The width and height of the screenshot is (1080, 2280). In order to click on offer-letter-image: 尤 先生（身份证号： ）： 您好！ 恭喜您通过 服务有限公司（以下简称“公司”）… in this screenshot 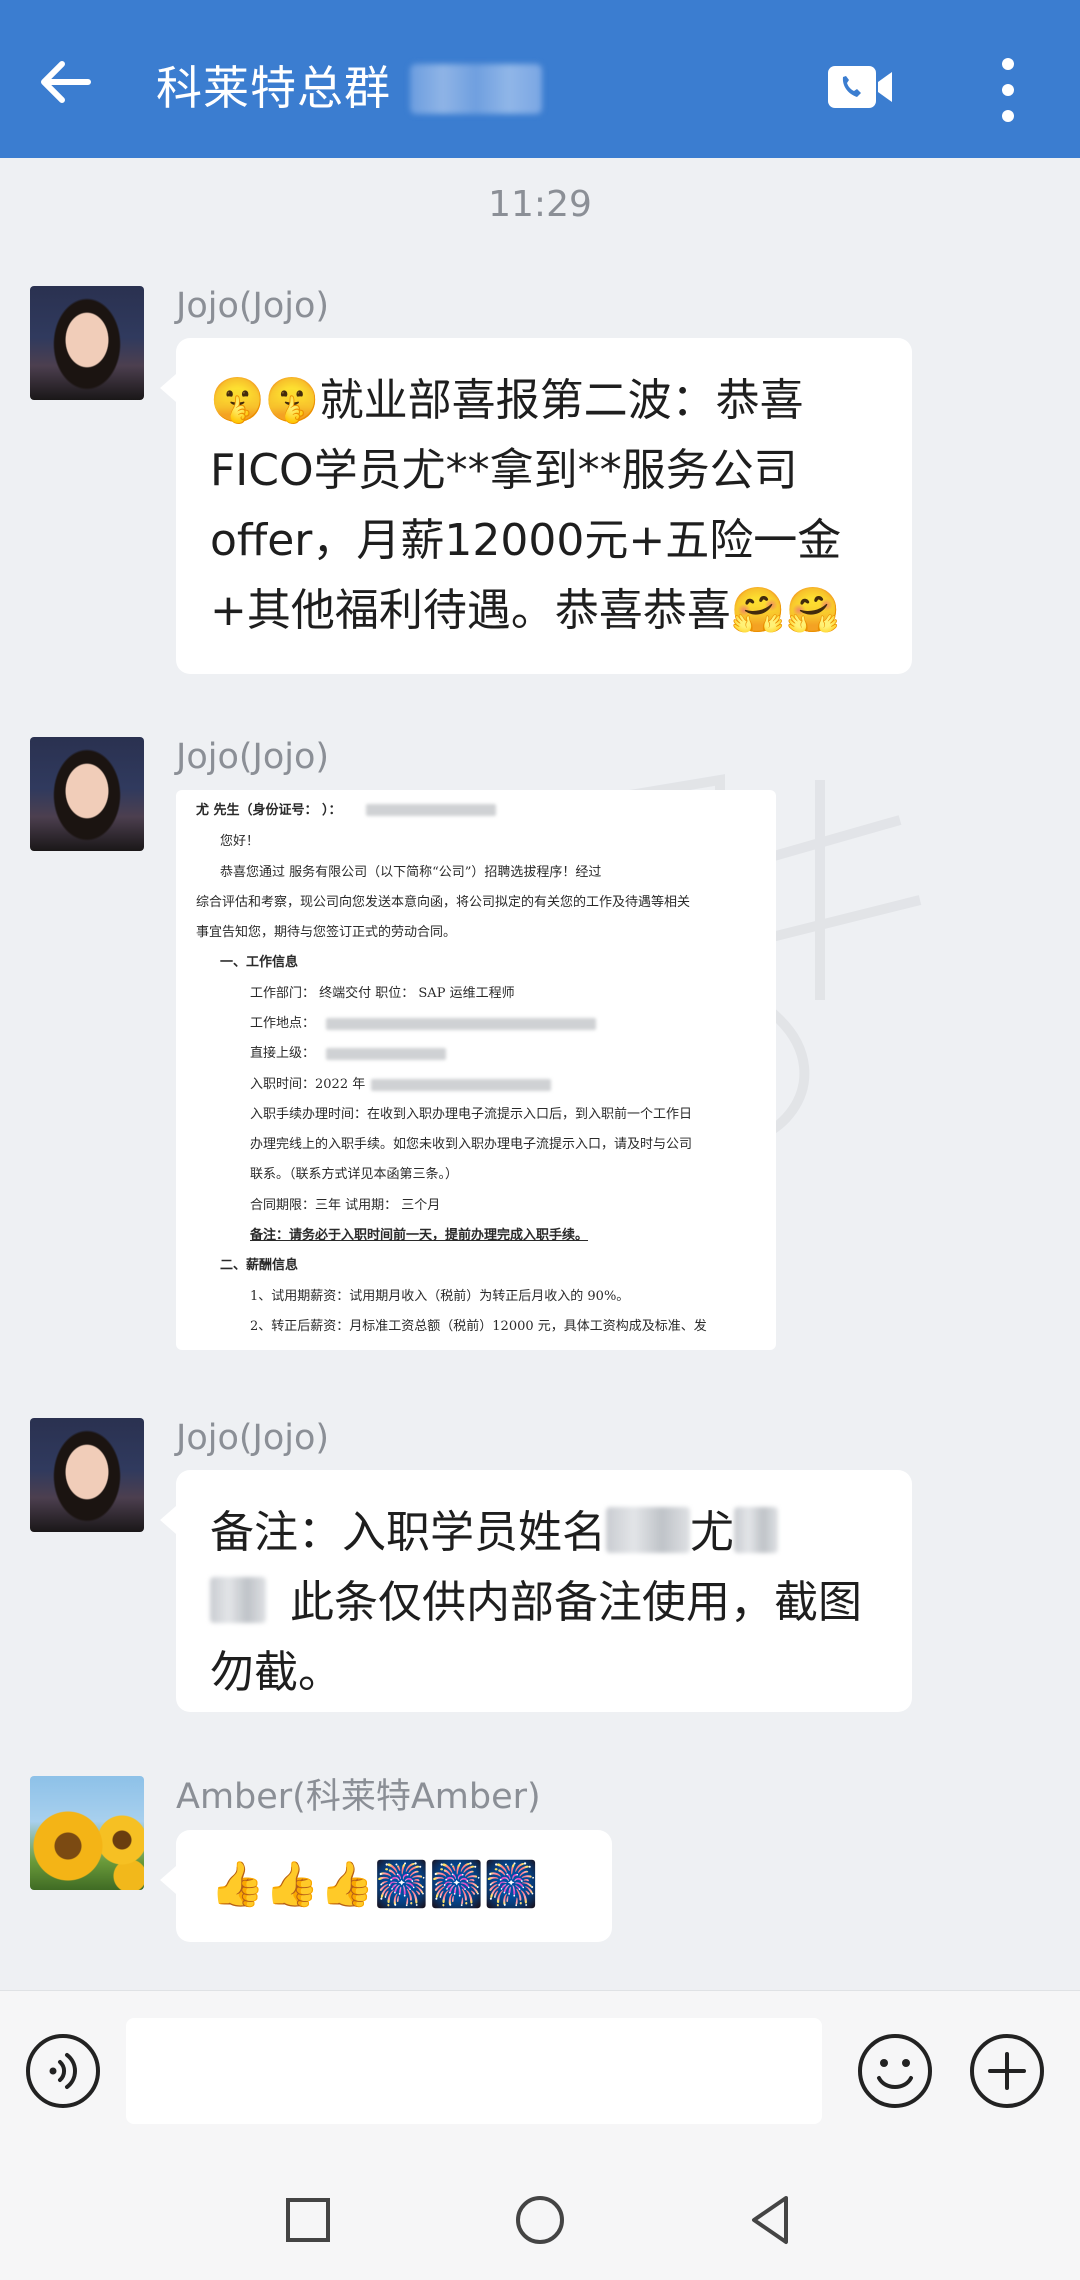, I will do `click(476, 1070)`.